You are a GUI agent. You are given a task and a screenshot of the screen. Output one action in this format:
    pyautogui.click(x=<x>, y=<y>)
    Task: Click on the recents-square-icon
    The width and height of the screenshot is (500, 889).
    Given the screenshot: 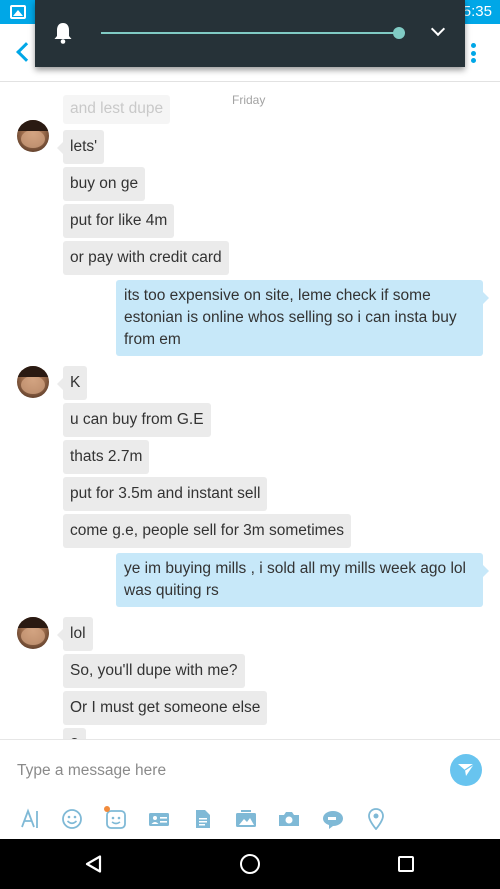 What is the action you would take?
    pyautogui.click(x=406, y=864)
    